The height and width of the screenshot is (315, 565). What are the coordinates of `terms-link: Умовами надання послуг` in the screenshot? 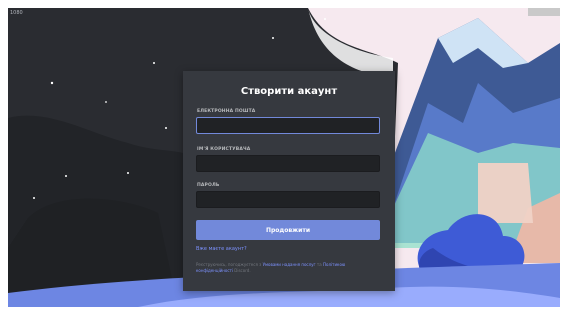 It's located at (289, 264).